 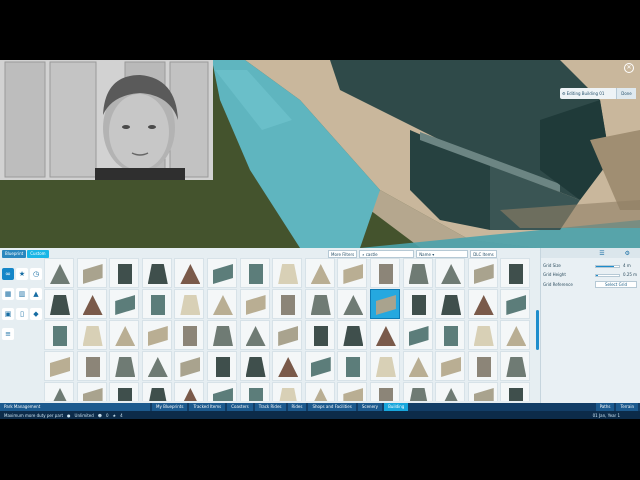 What do you see at coordinates (601, 253) in the screenshot?
I see `list-icon: ☰` at bounding box center [601, 253].